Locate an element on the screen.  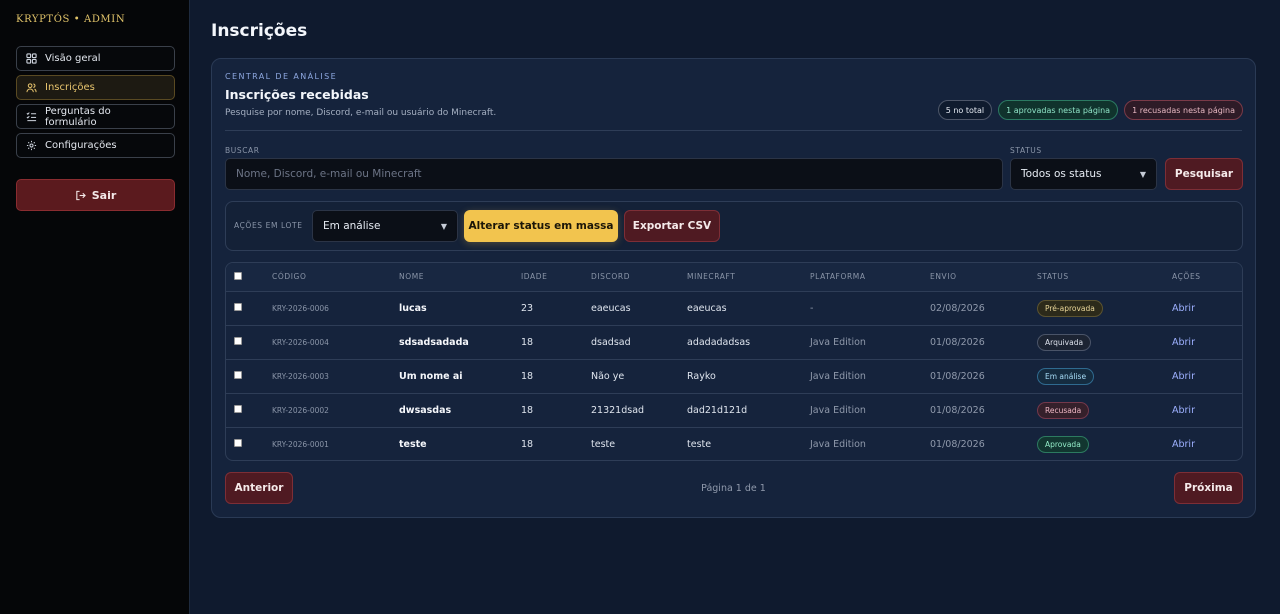
gear-icon is located at coordinates (31, 145).